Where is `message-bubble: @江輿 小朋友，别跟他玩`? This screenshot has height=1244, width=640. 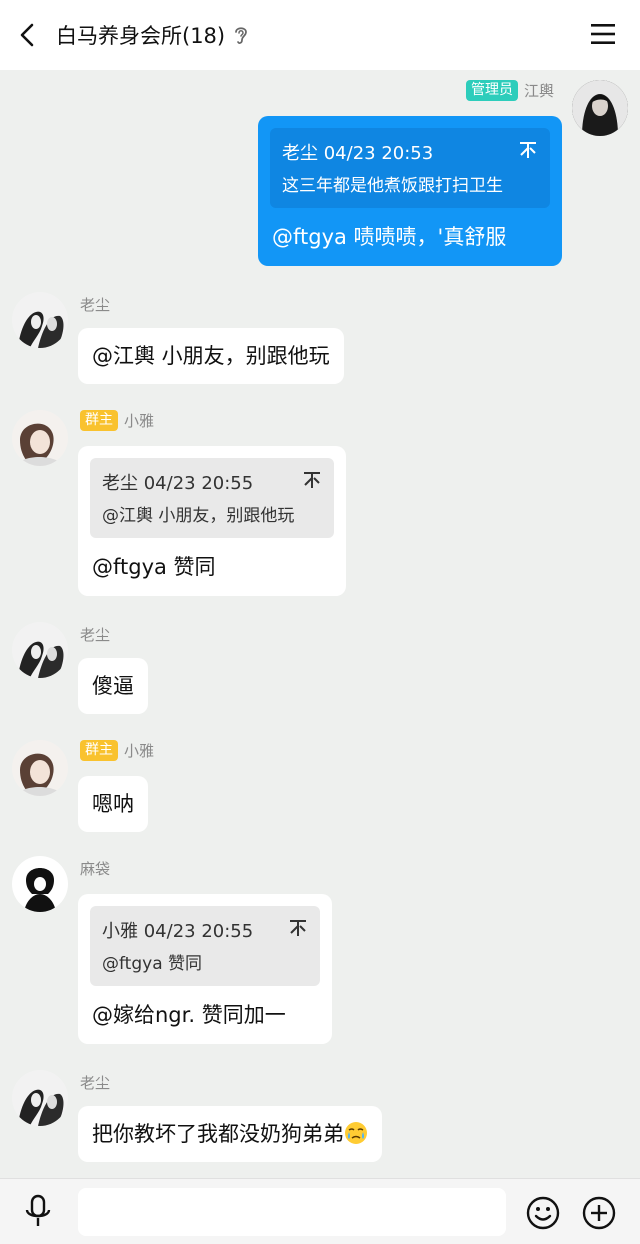 message-bubble: @江輿 小朋友，别跟他玩 is located at coordinates (211, 356).